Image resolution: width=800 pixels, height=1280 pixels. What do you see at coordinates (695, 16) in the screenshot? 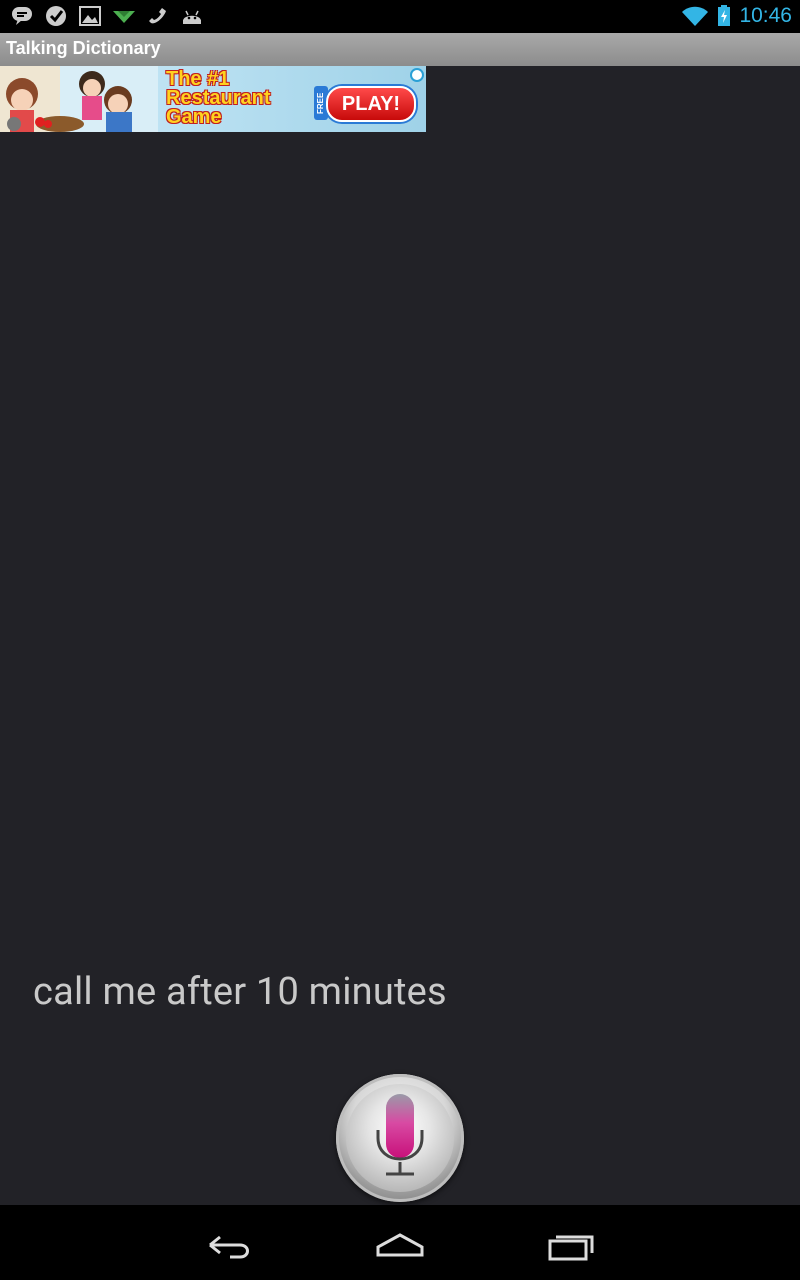
I see `wifi-icon` at bounding box center [695, 16].